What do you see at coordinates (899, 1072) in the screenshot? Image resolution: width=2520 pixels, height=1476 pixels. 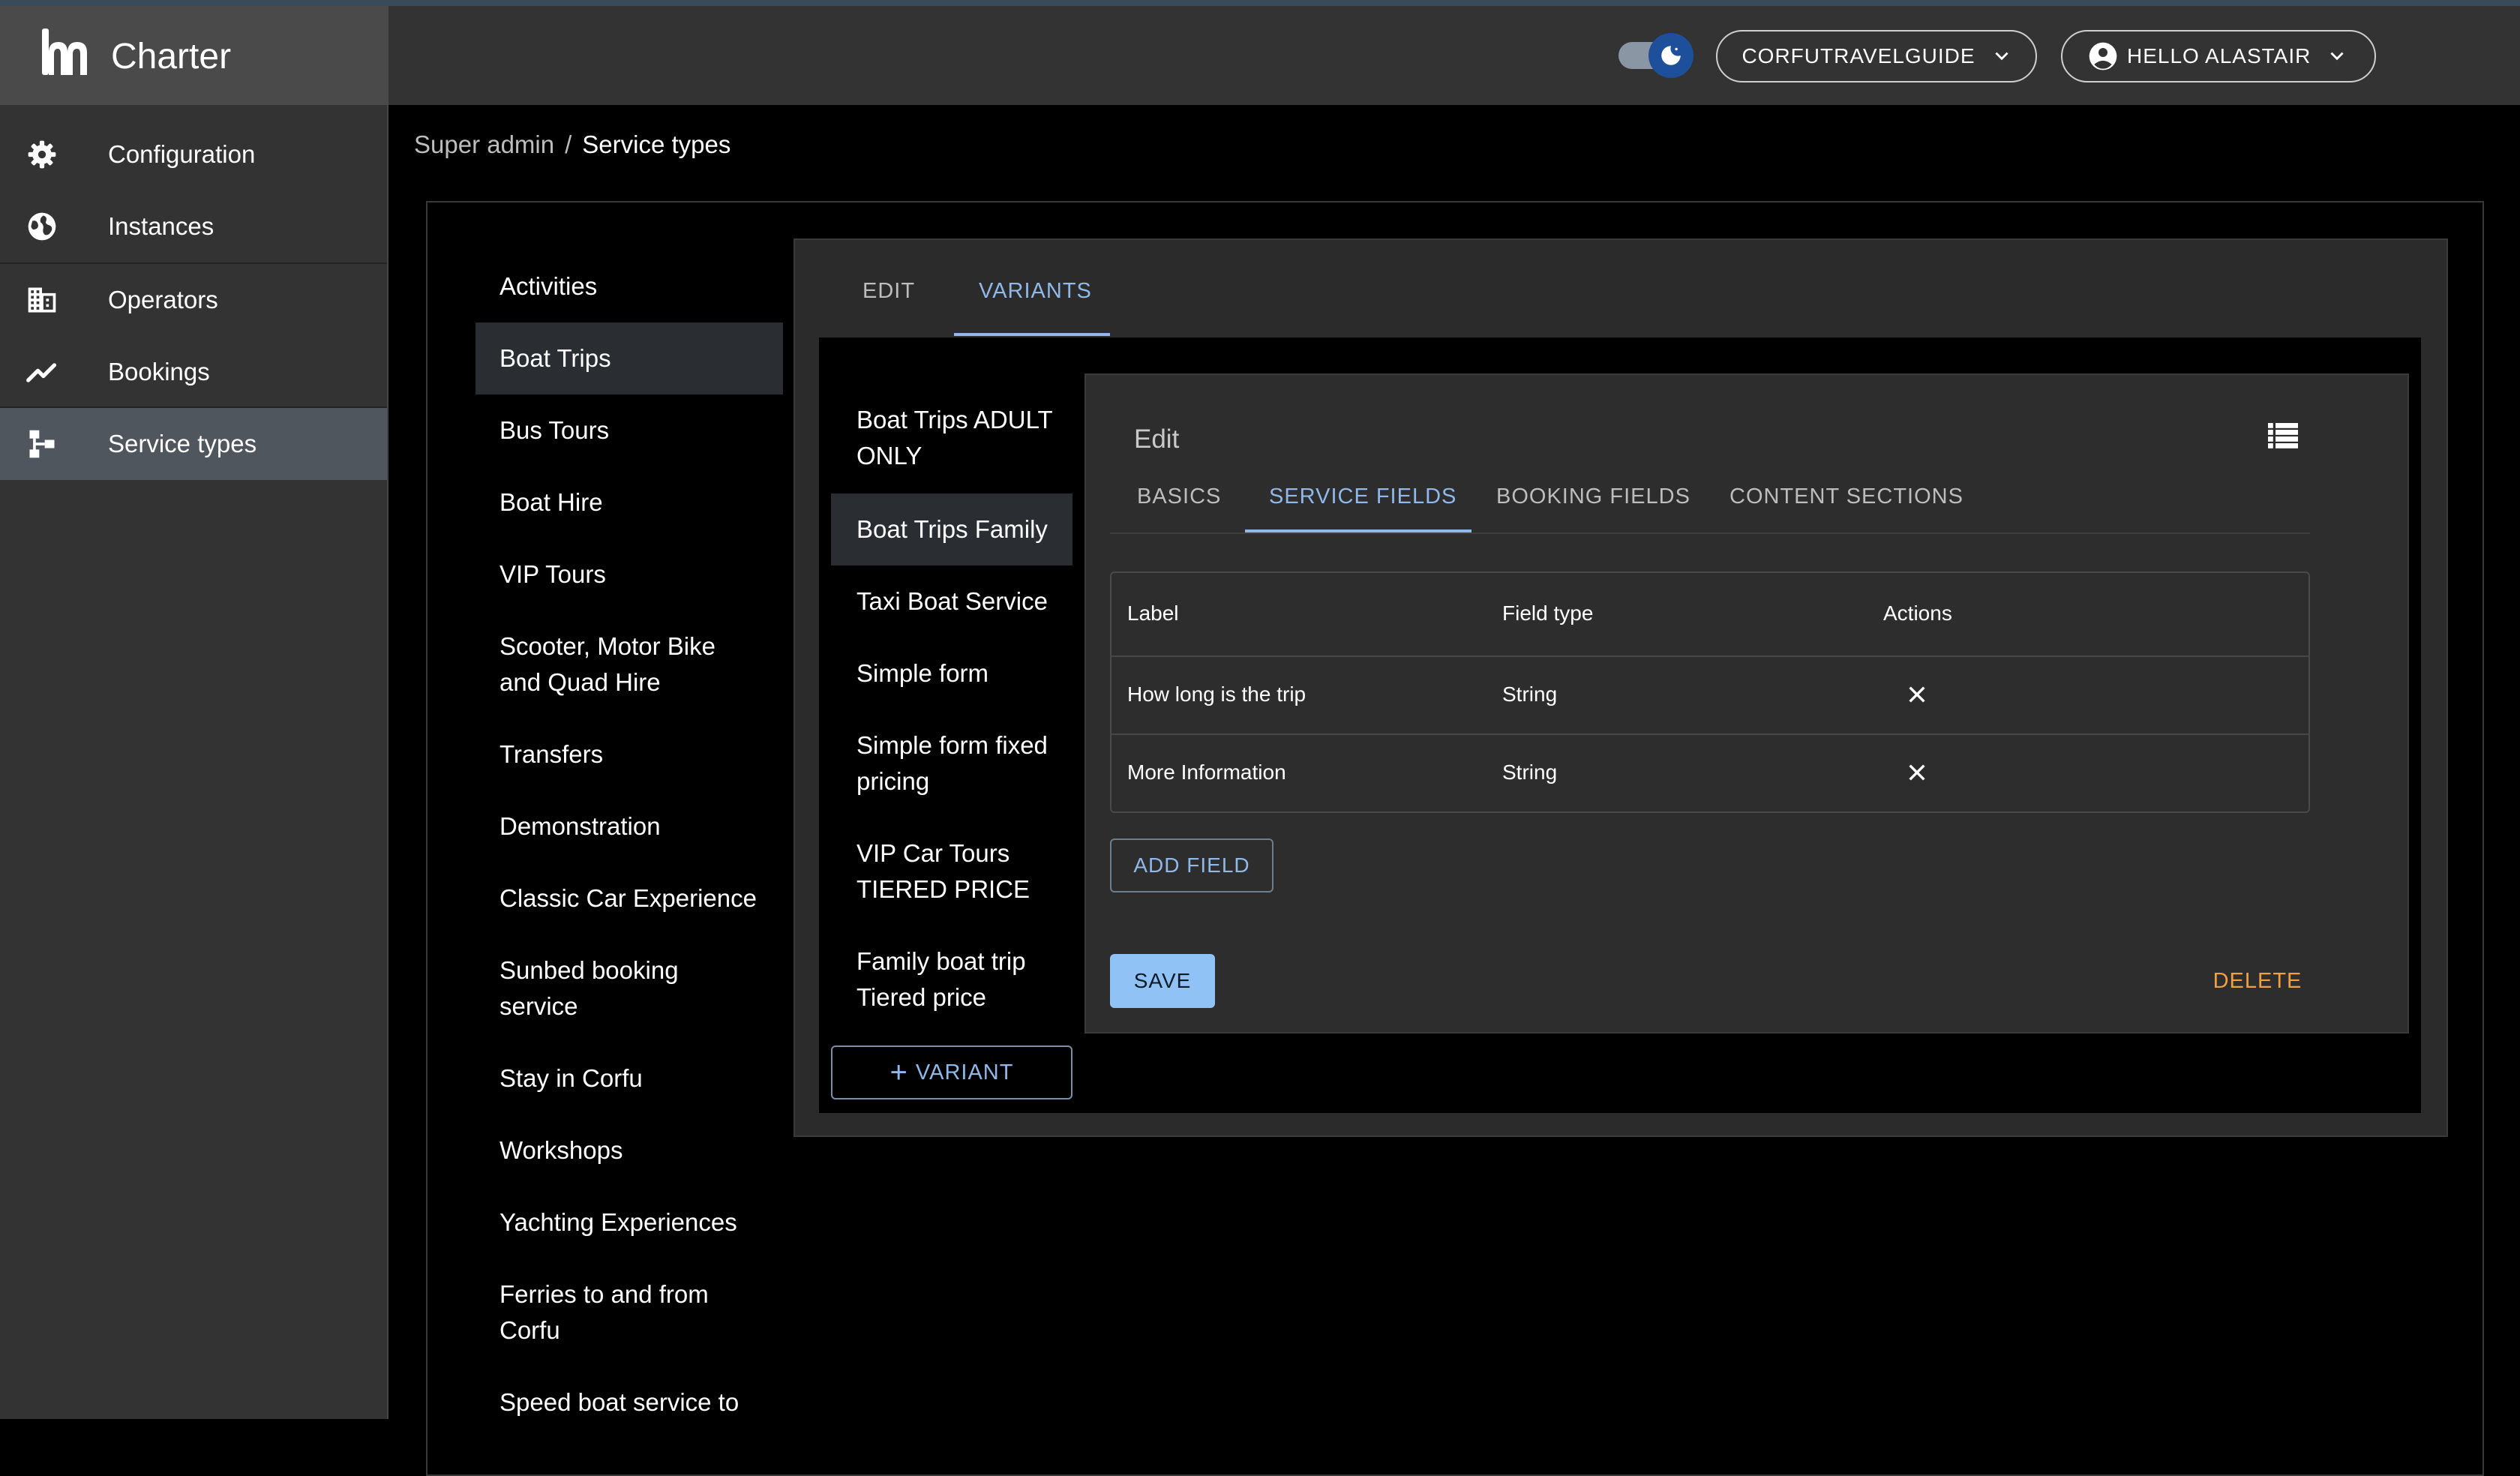 I see `plus-icon: +` at bounding box center [899, 1072].